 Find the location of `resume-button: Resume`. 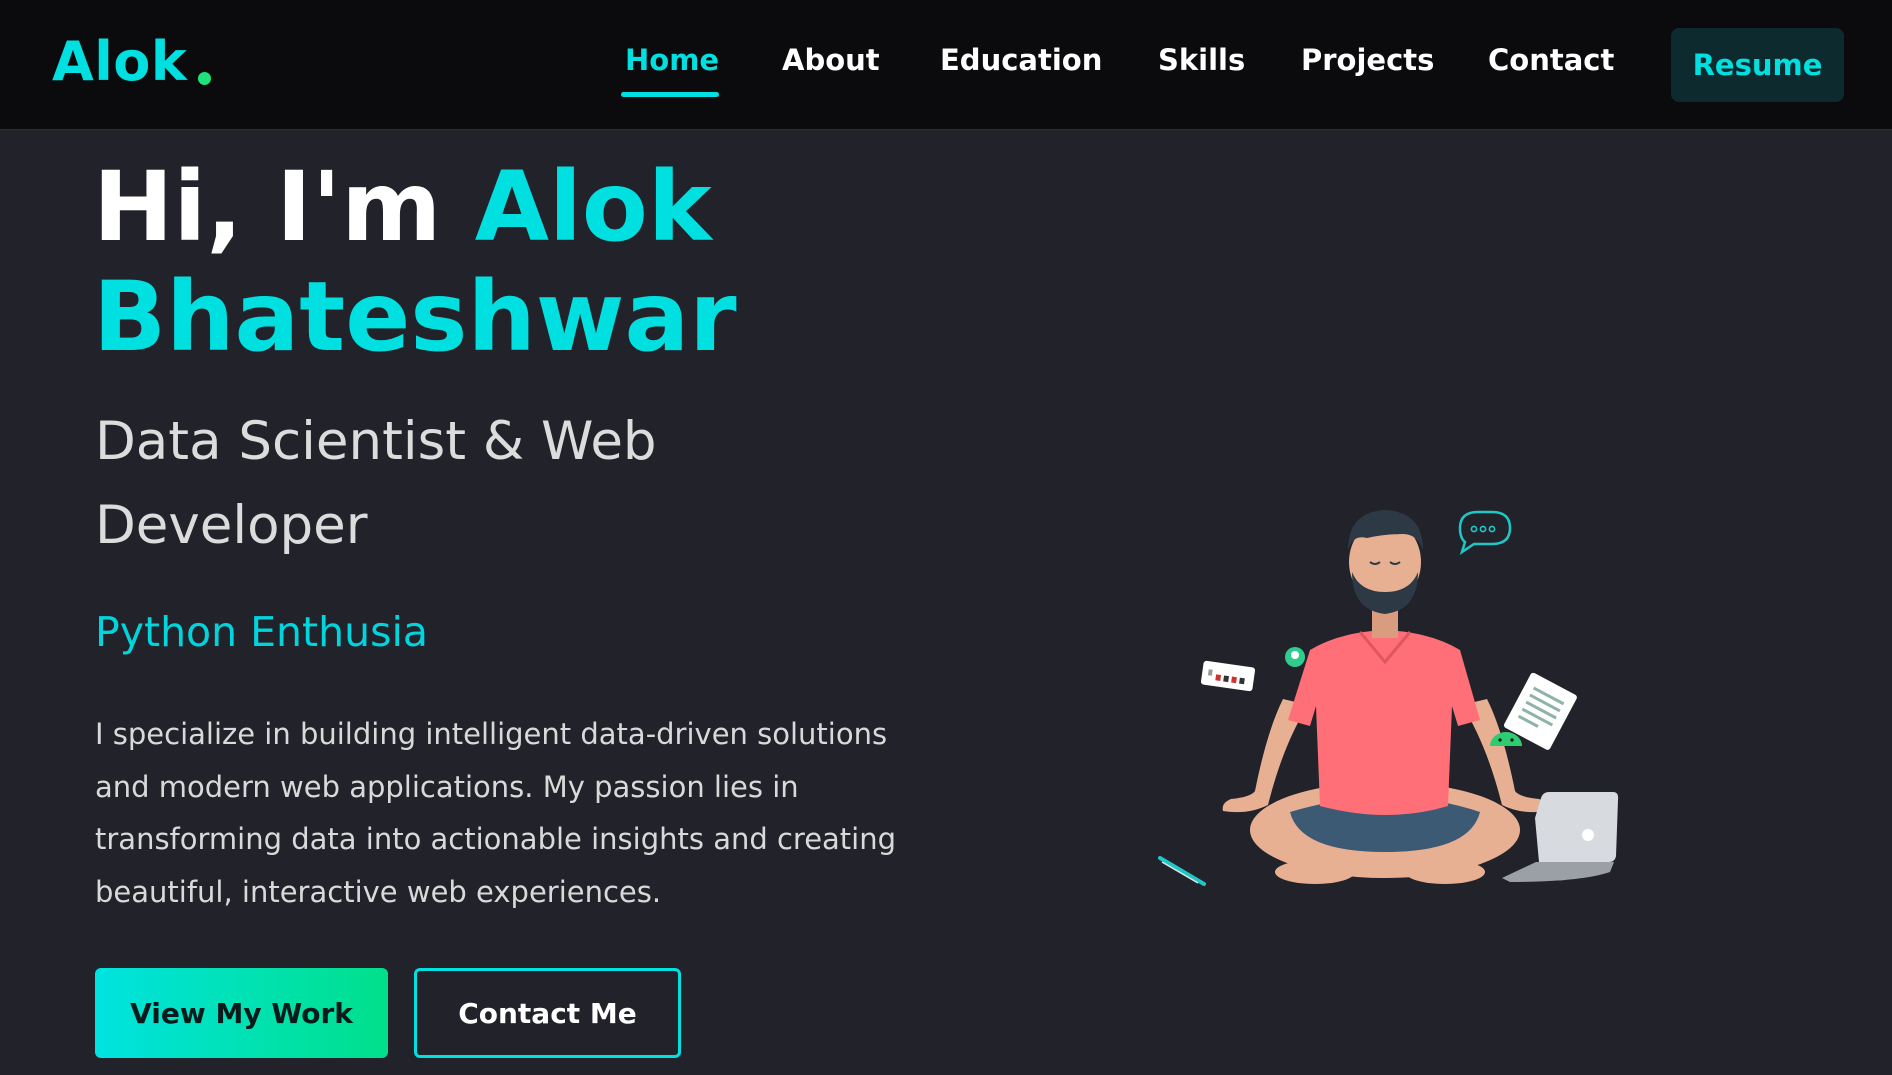

resume-button: Resume is located at coordinates (1757, 65).